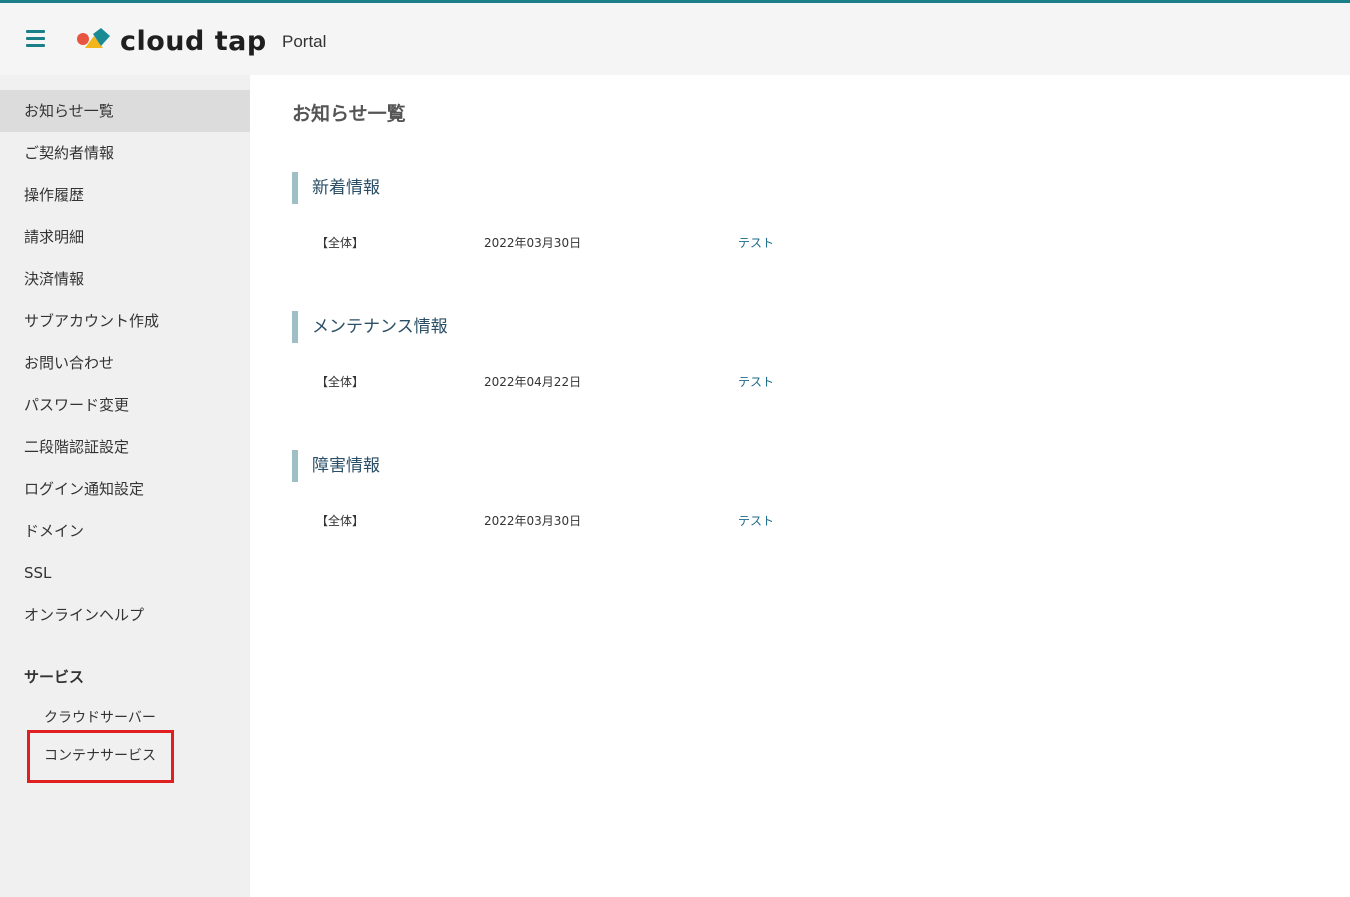 The image size is (1350, 897). I want to click on sidebar-item-online-help: オンラインヘルプ, so click(125, 615).